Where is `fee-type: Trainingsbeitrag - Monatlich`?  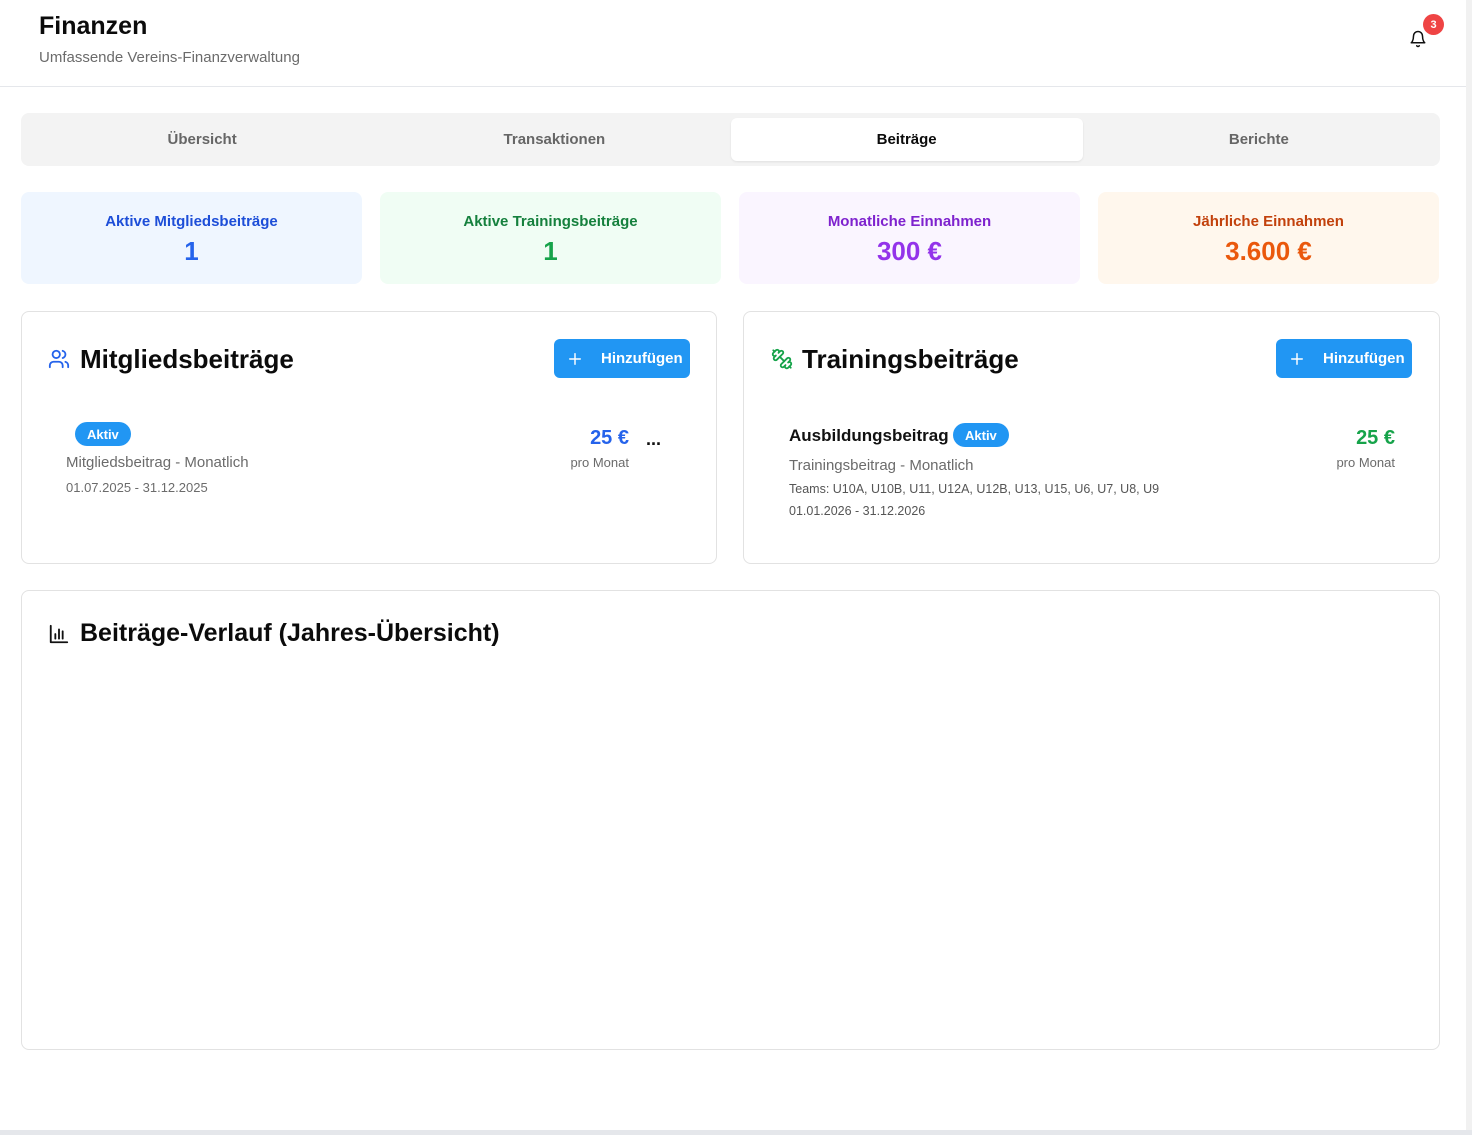 fee-type: Trainingsbeitrag - Monatlich is located at coordinates (881, 465).